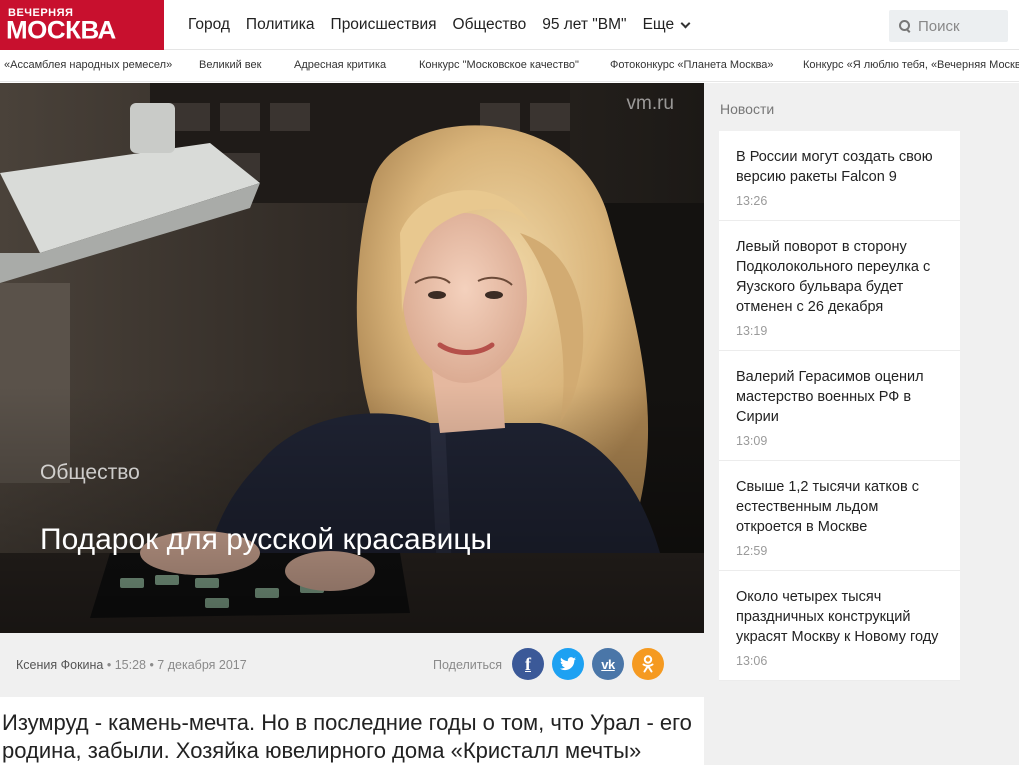 This screenshot has width=1019, height=765. I want to click on search-icon, so click(905, 26).